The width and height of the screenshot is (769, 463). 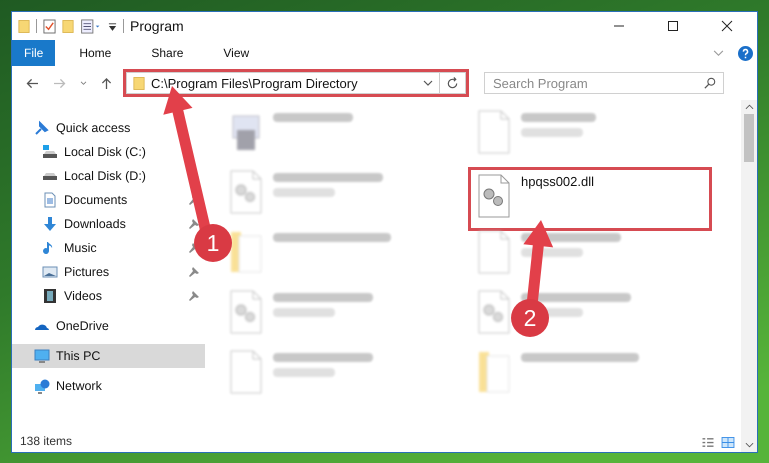 What do you see at coordinates (85, 200) in the screenshot?
I see `sidebar-item: Documents` at bounding box center [85, 200].